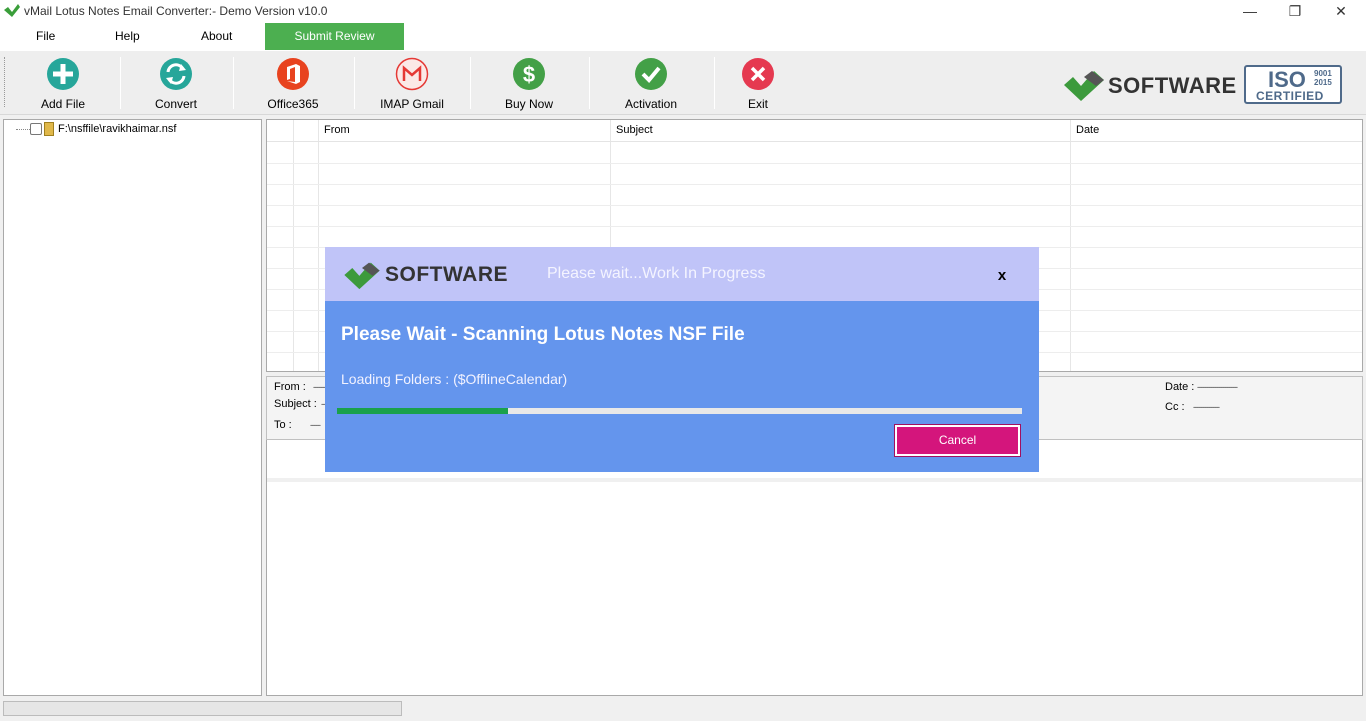 The height and width of the screenshot is (721, 1366). What do you see at coordinates (12, 10) in the screenshot?
I see `app-logo-icon` at bounding box center [12, 10].